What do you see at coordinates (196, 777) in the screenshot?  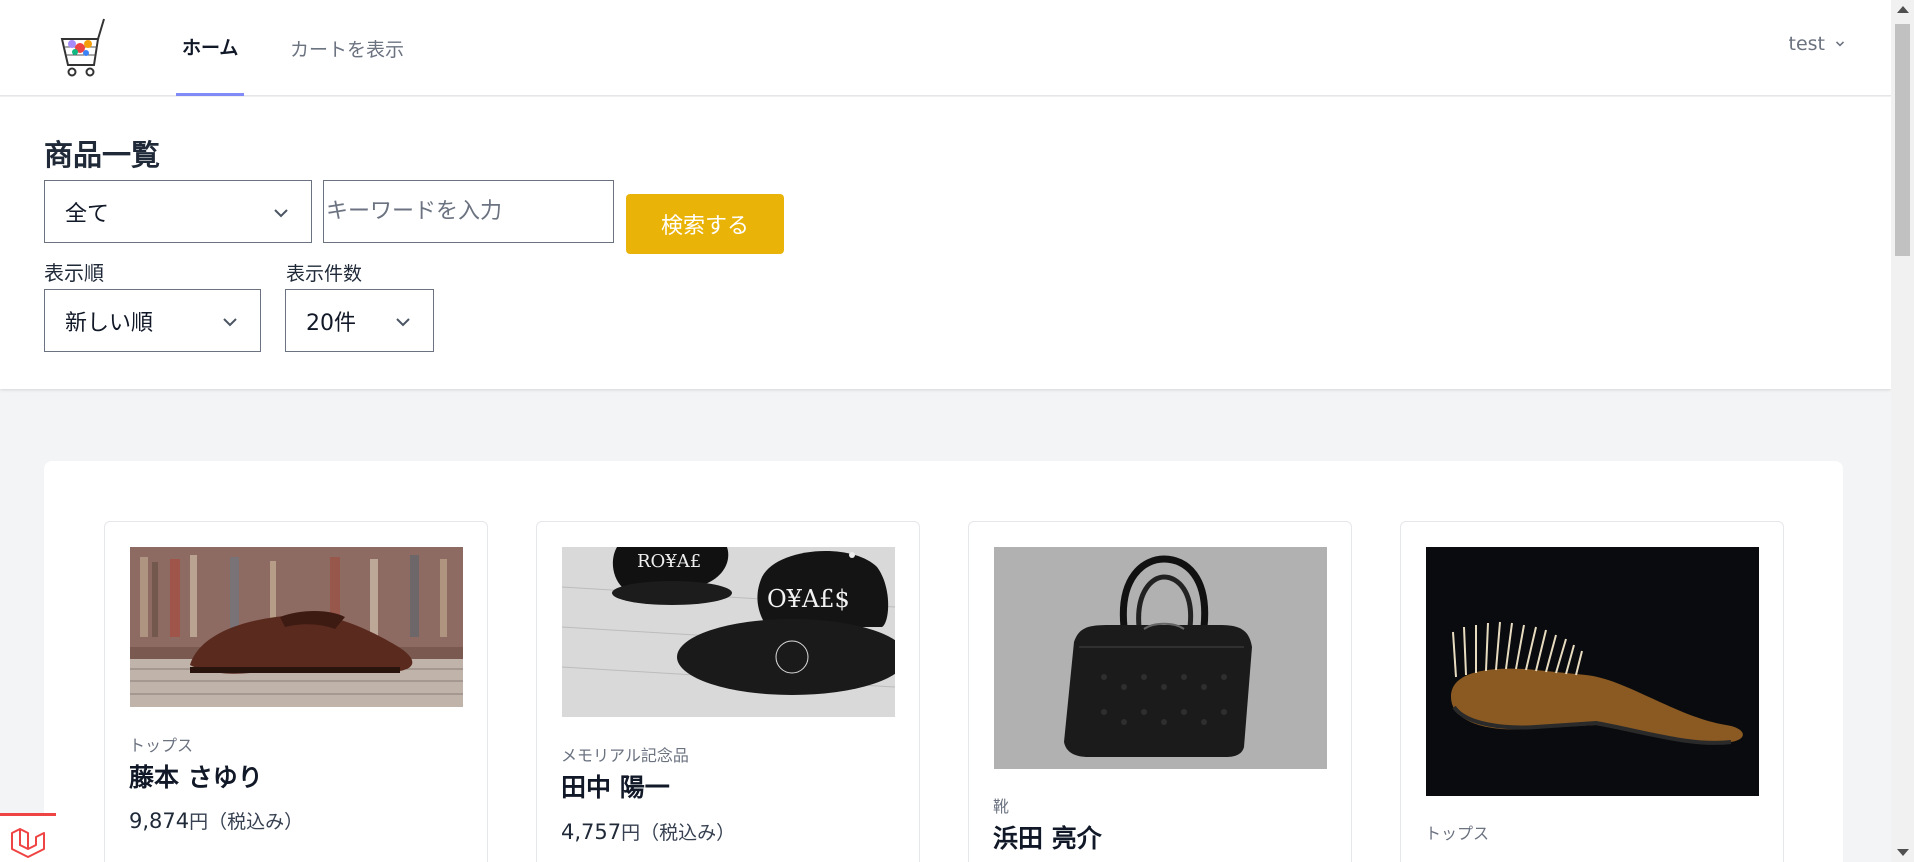 I see `product-name: 藤本 さゆり` at bounding box center [196, 777].